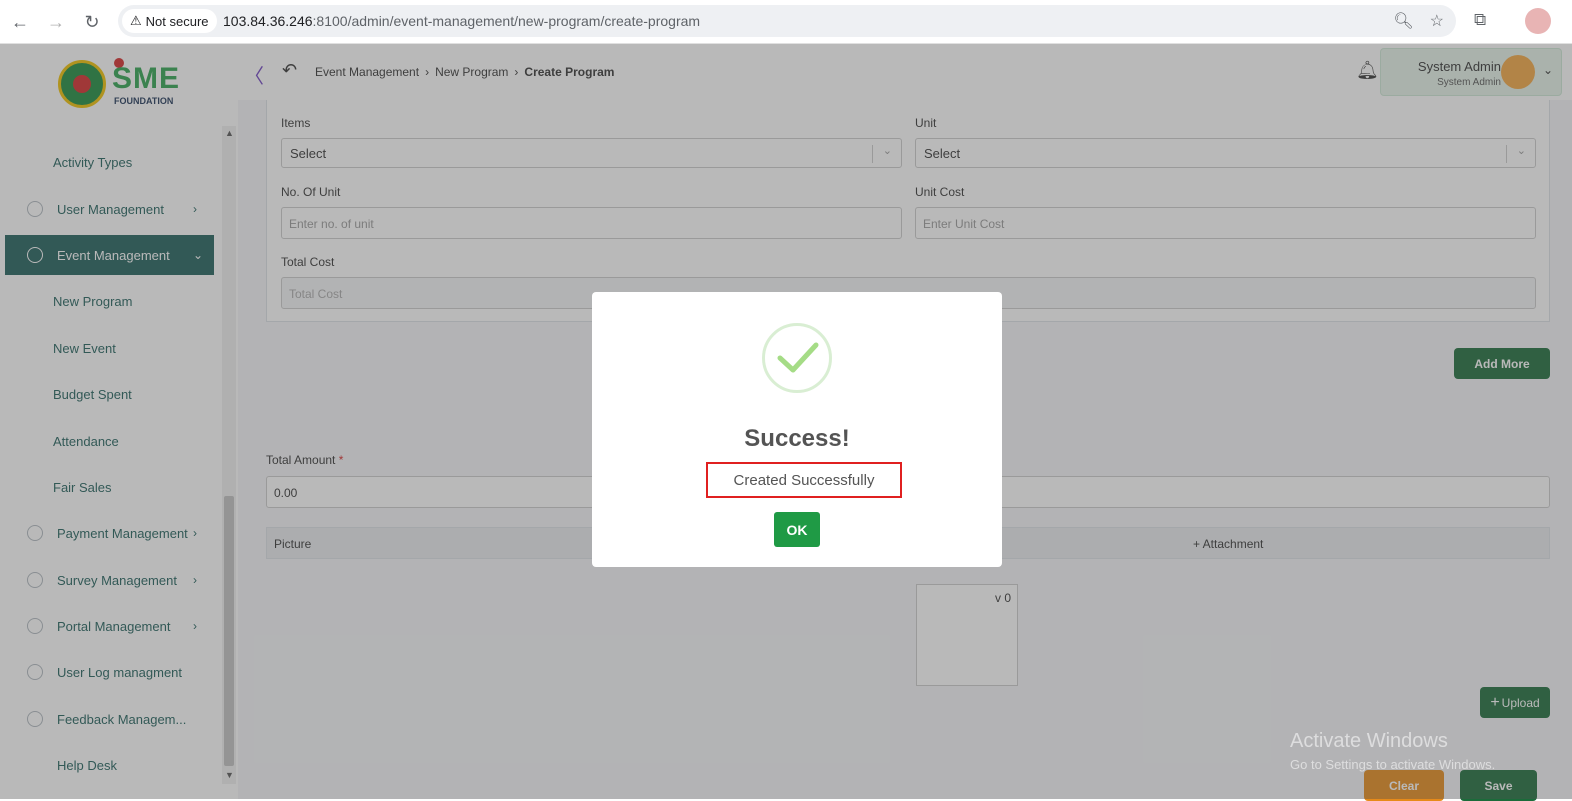 The width and height of the screenshot is (1572, 801). What do you see at coordinates (797, 529) in the screenshot?
I see `ok-button: OK` at bounding box center [797, 529].